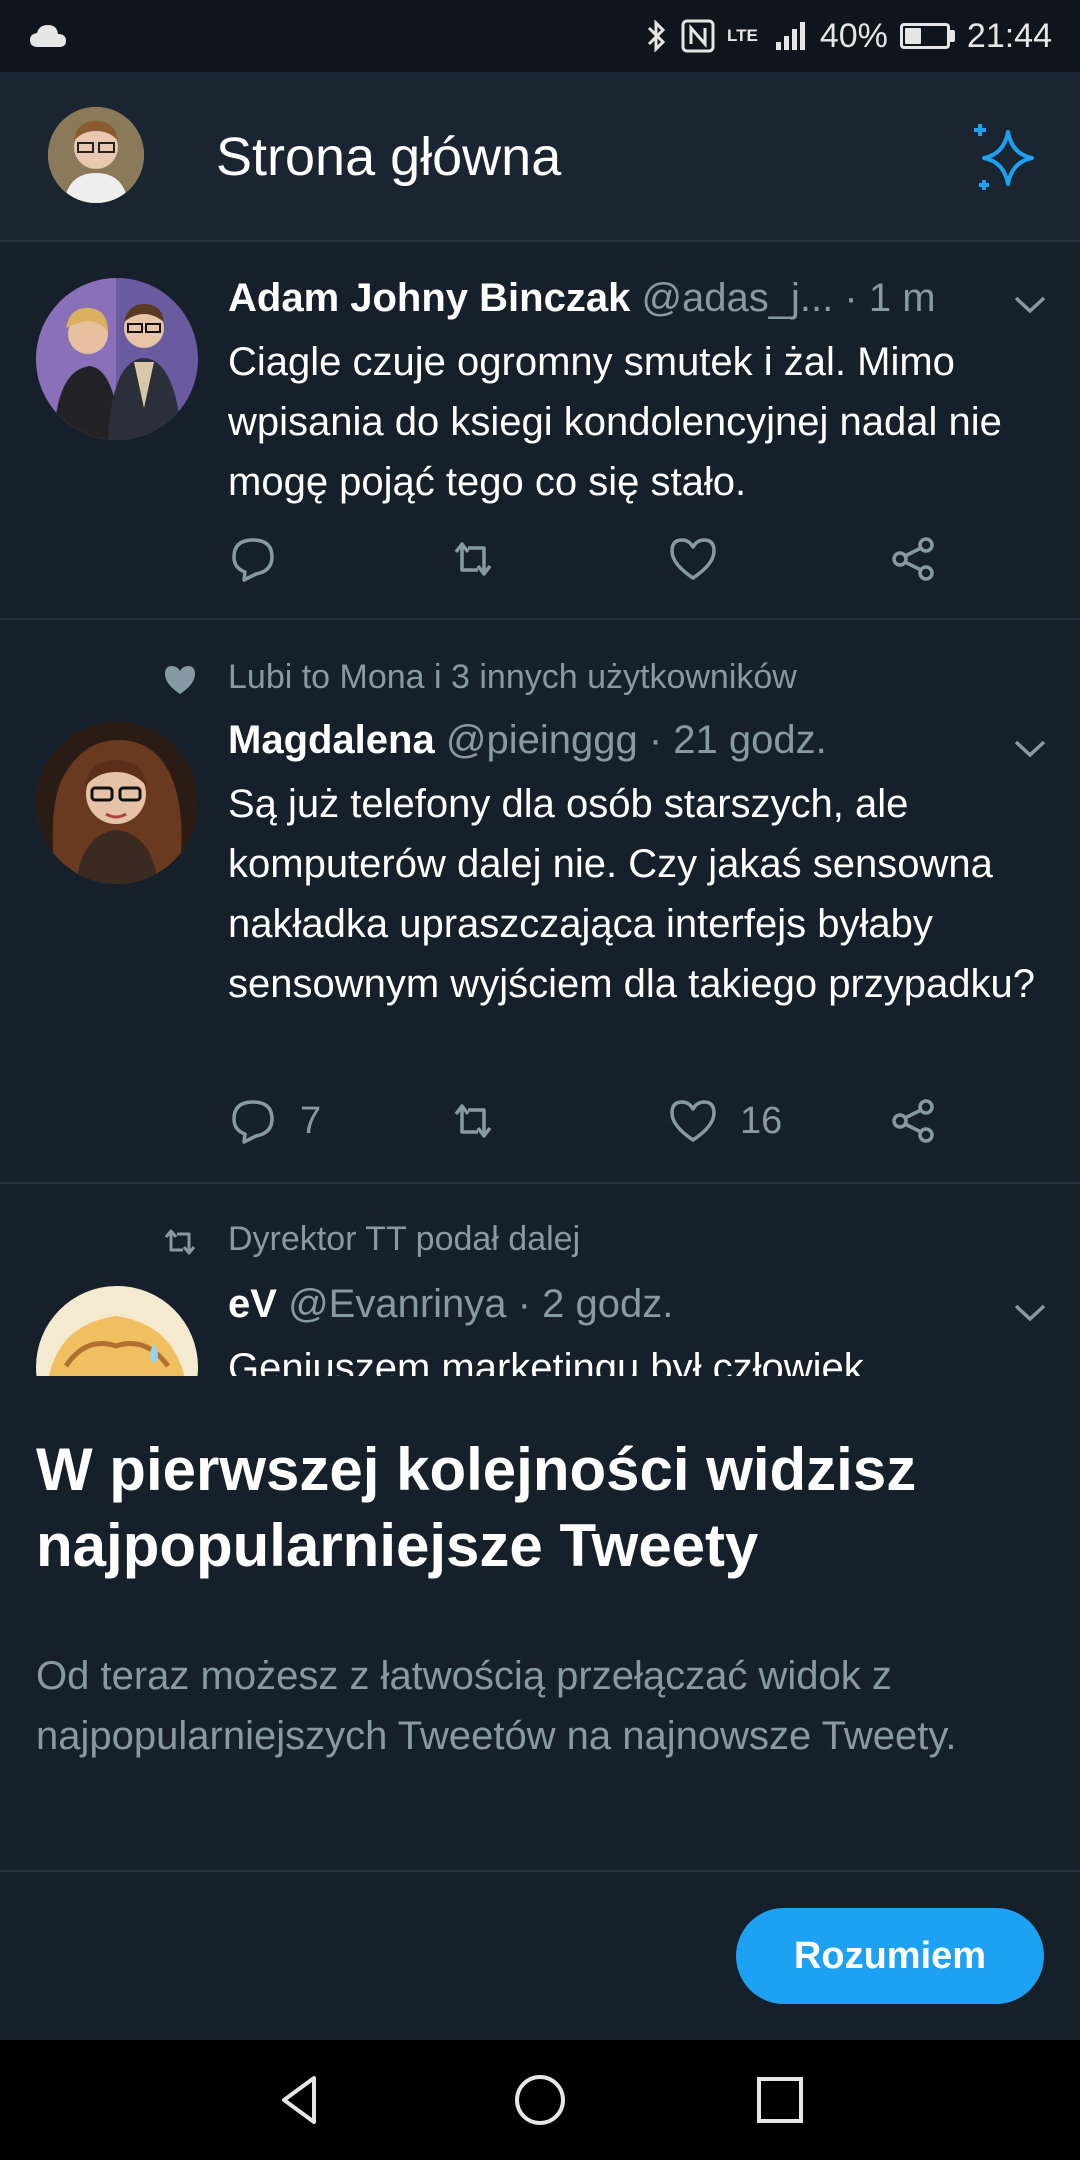 The height and width of the screenshot is (2160, 1080). Describe the element at coordinates (551, 1361) in the screenshot. I see `tweet-text: Geniuszem marketingu był człowiek,` at that location.